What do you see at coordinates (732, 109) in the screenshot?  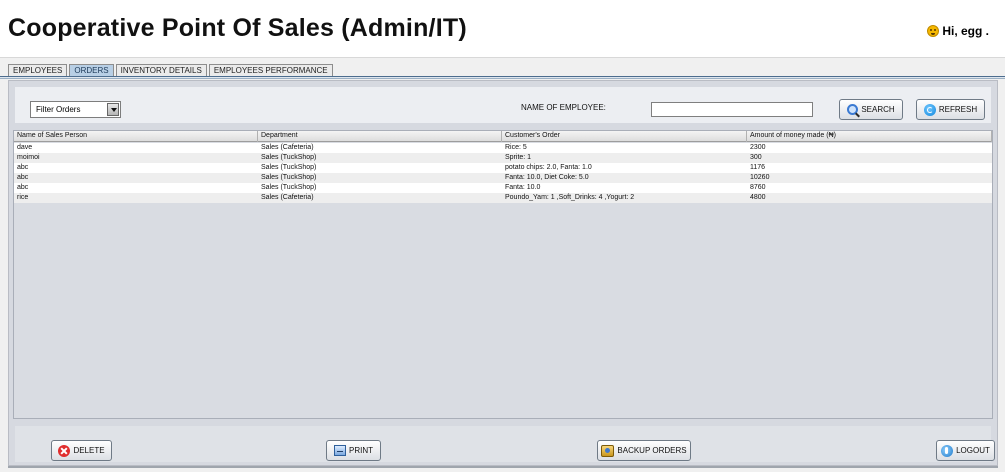 I see `employee-name-input` at bounding box center [732, 109].